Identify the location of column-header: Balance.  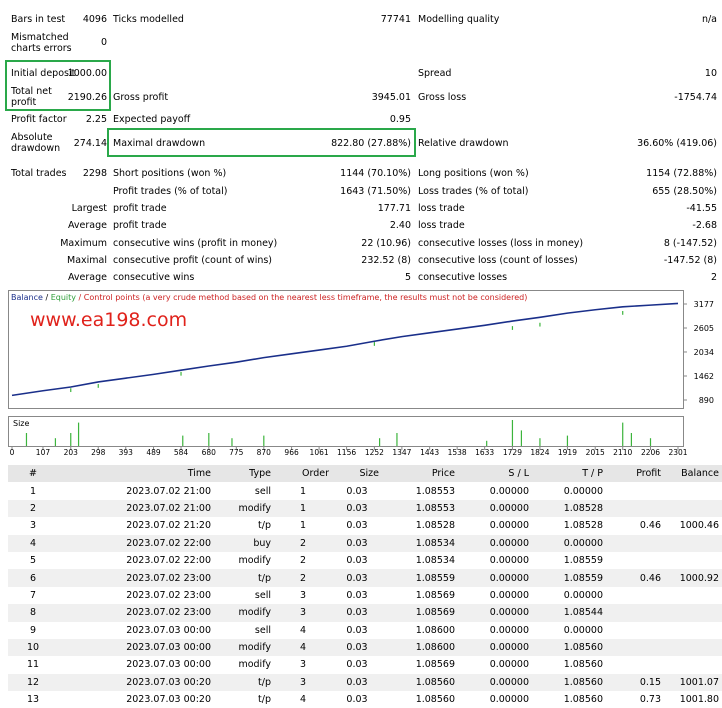
(693, 474).